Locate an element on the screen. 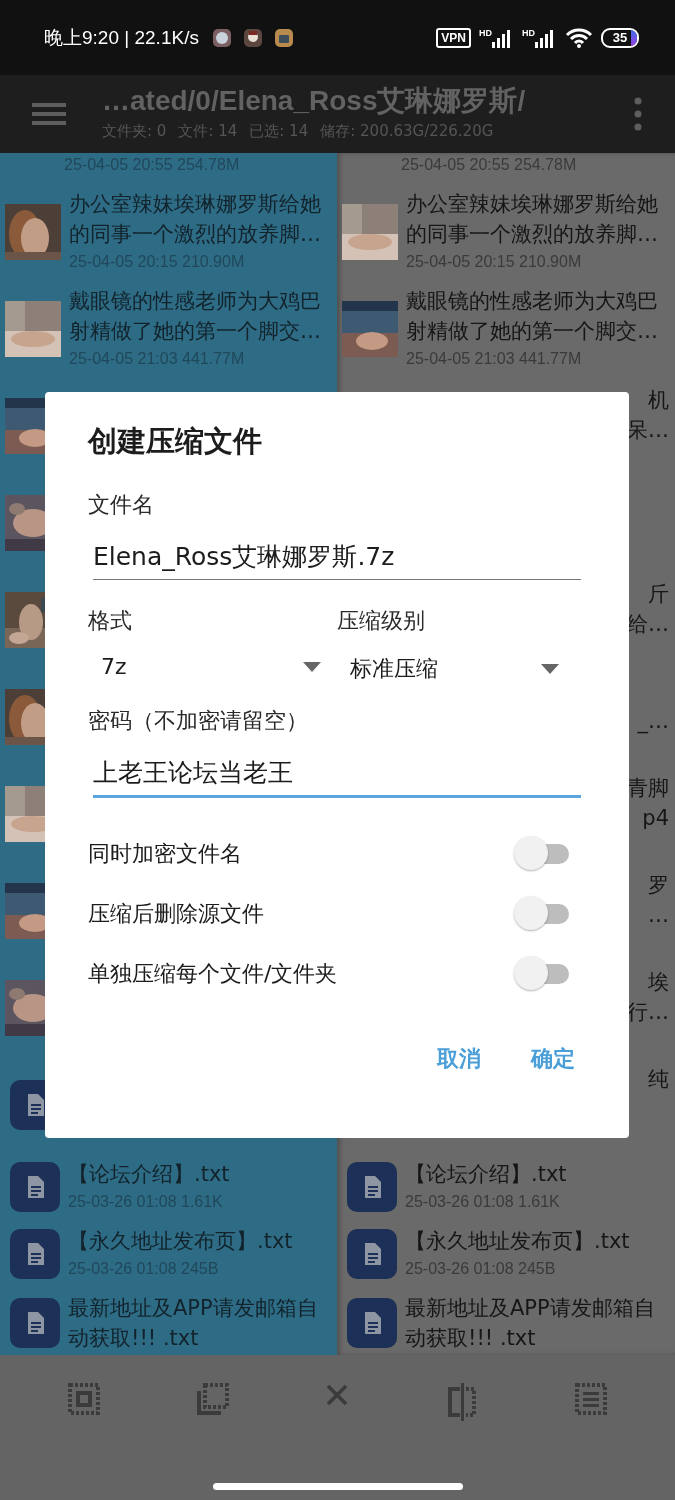 This screenshot has height=1500, width=675. text-field: Elena_Ross艾琳娜罗斯.7z is located at coordinates (337, 557).